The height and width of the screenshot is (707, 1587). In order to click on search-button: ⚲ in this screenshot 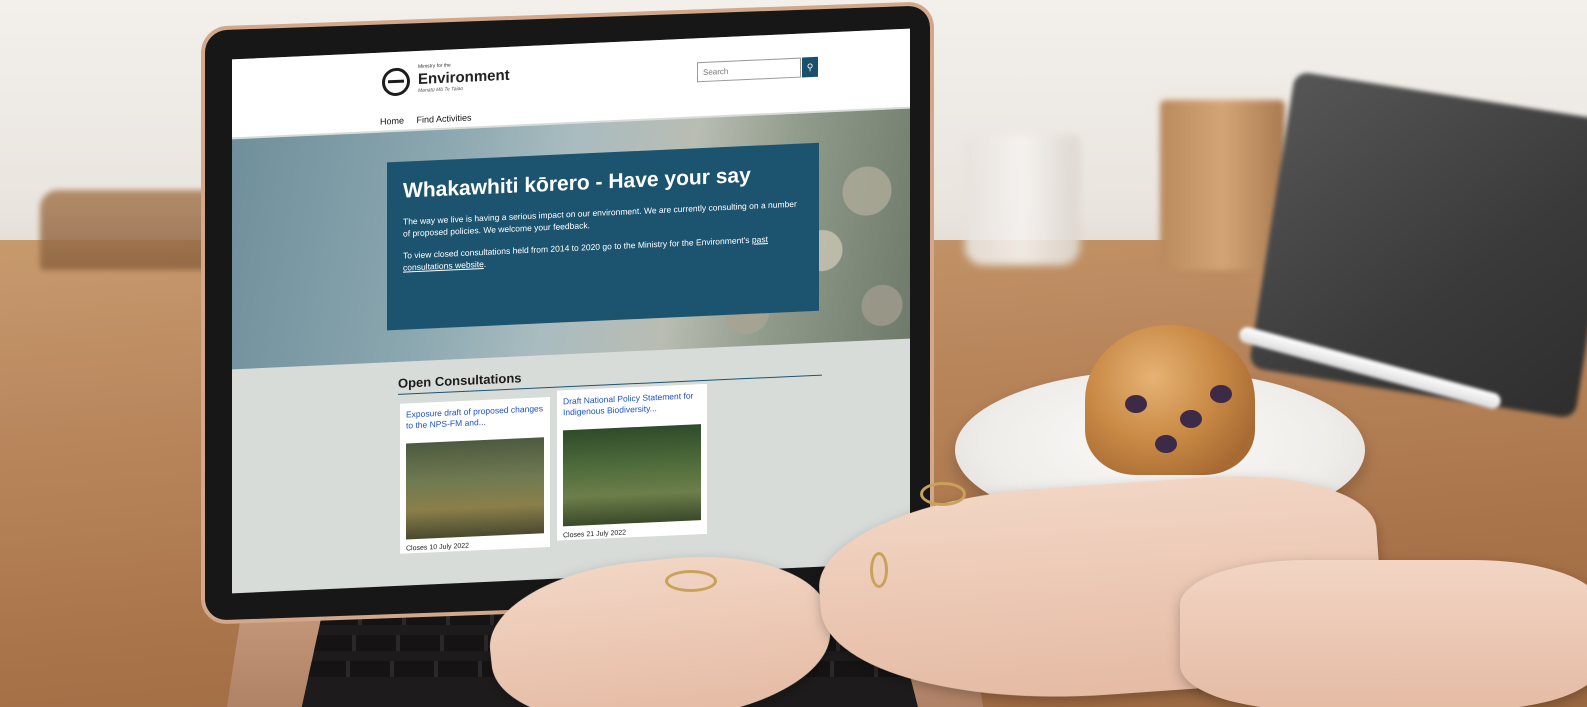, I will do `click(810, 67)`.